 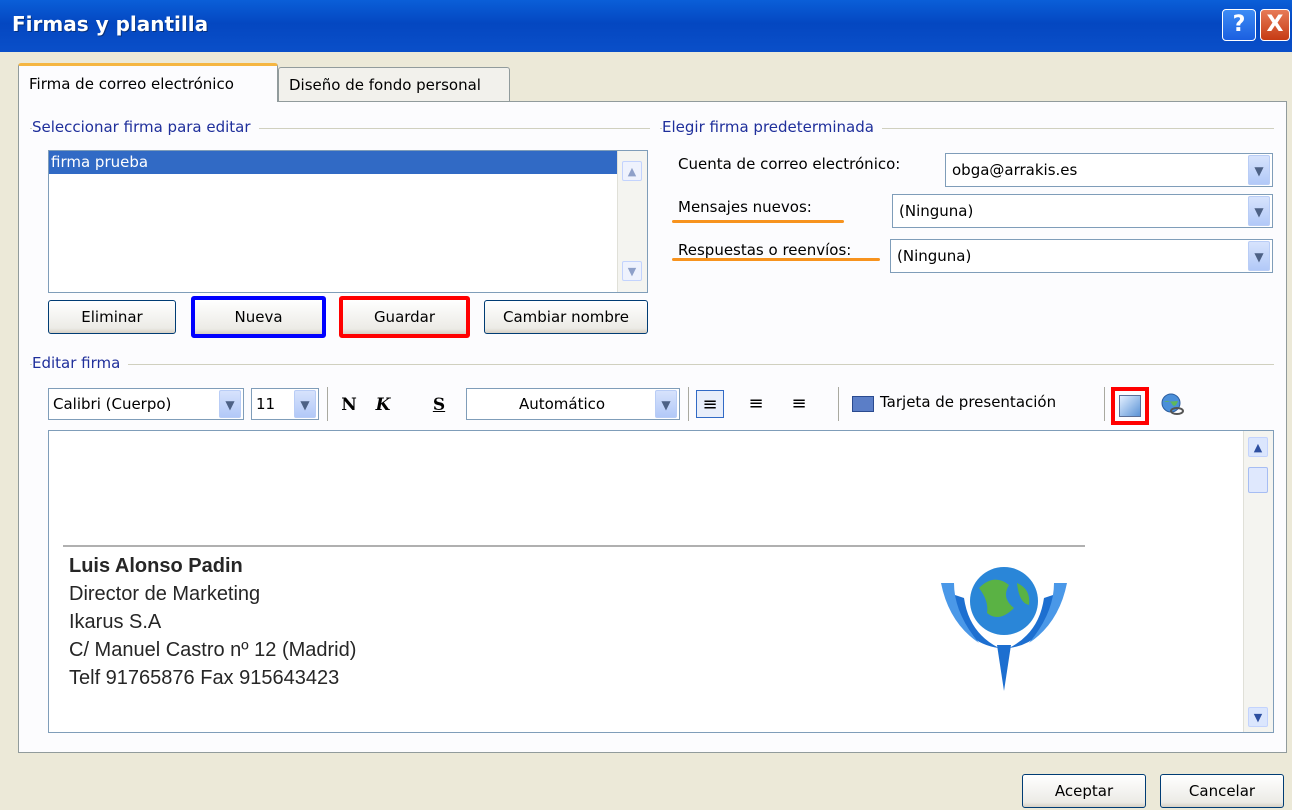 What do you see at coordinates (266, 404) in the screenshot?
I see `font-size-value: 11` at bounding box center [266, 404].